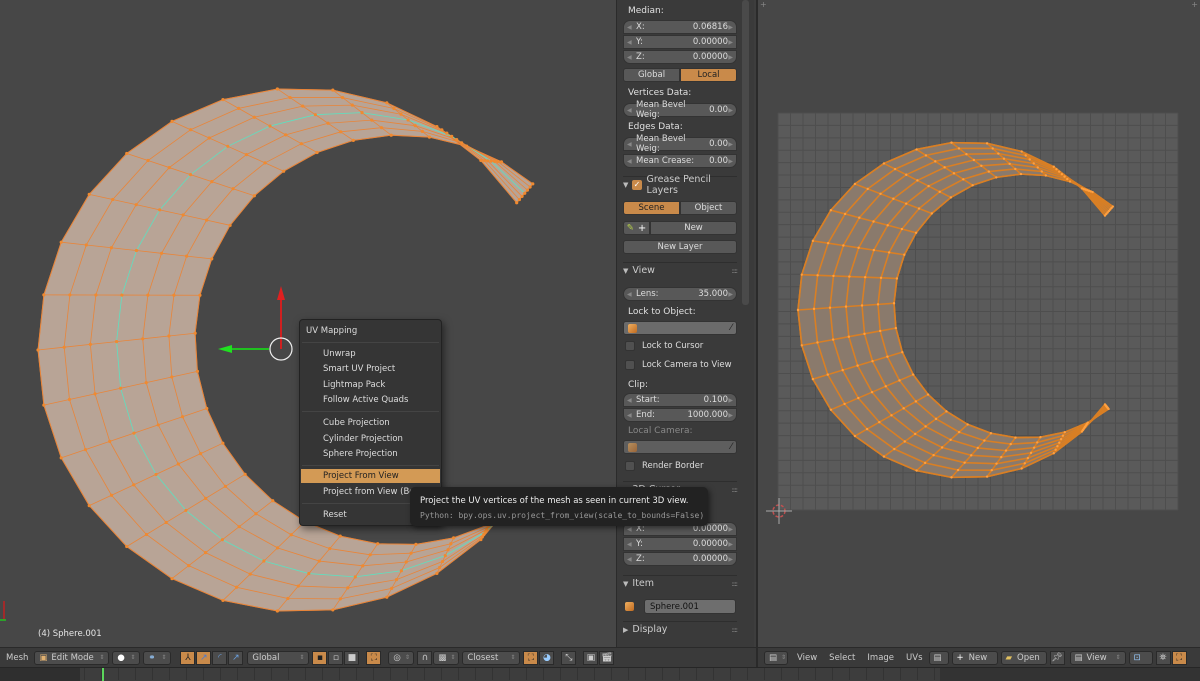 Image resolution: width=1200 pixels, height=681 pixels. Describe the element at coordinates (43, 658) in the screenshot. I see `edit-mode-icon: ▣` at that location.